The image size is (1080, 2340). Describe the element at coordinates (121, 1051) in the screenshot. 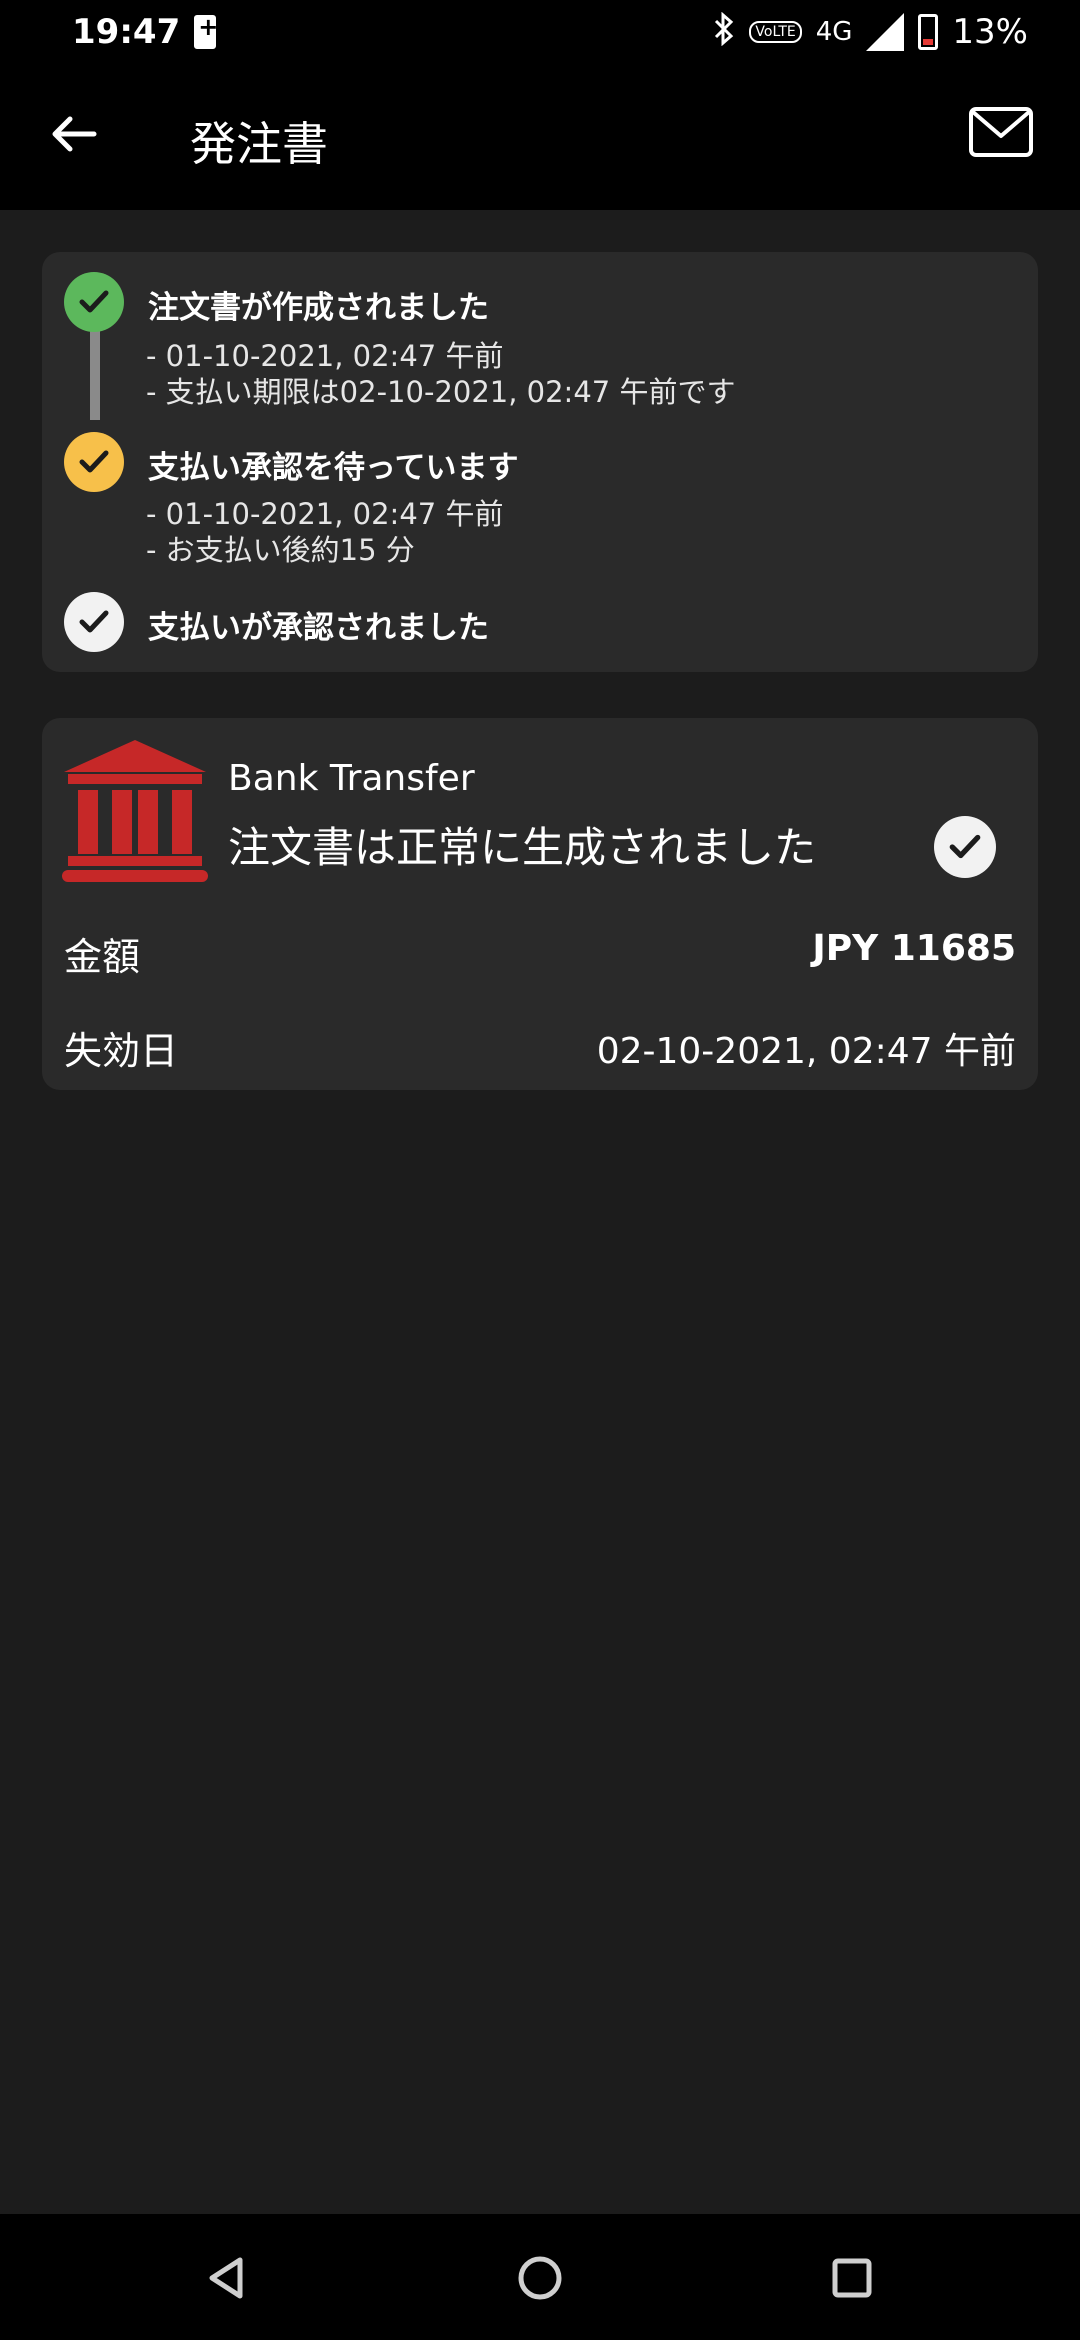

I see `expiry-label: 失効日` at that location.